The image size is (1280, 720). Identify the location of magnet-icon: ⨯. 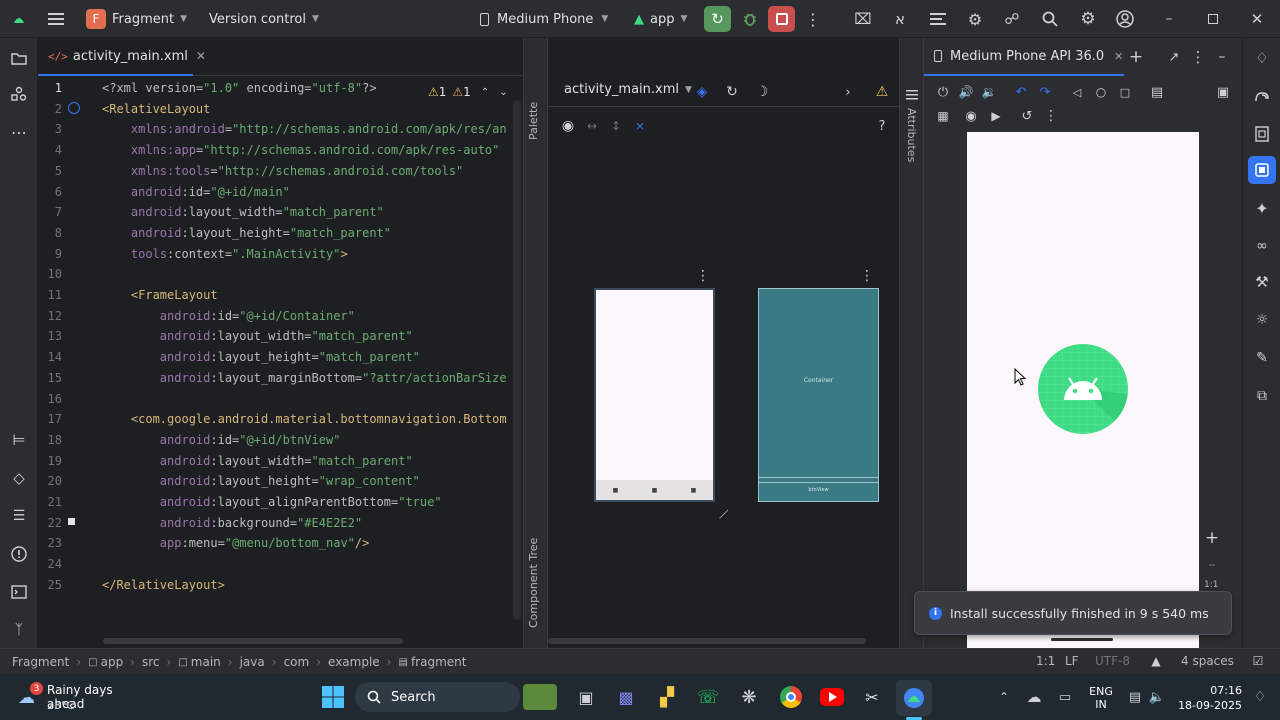
(640, 126).